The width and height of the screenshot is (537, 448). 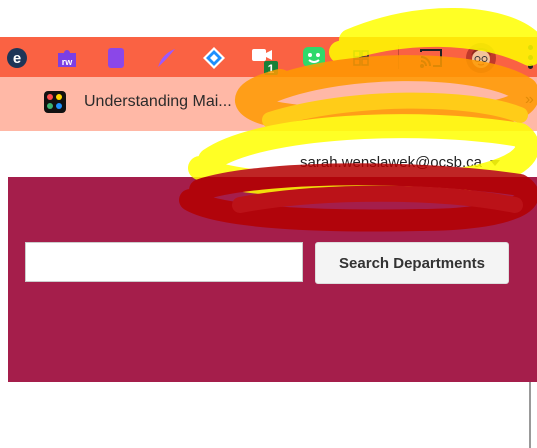 I want to click on account-menu: sarah.wenslawek@ocsb.ca, so click(x=400, y=162).